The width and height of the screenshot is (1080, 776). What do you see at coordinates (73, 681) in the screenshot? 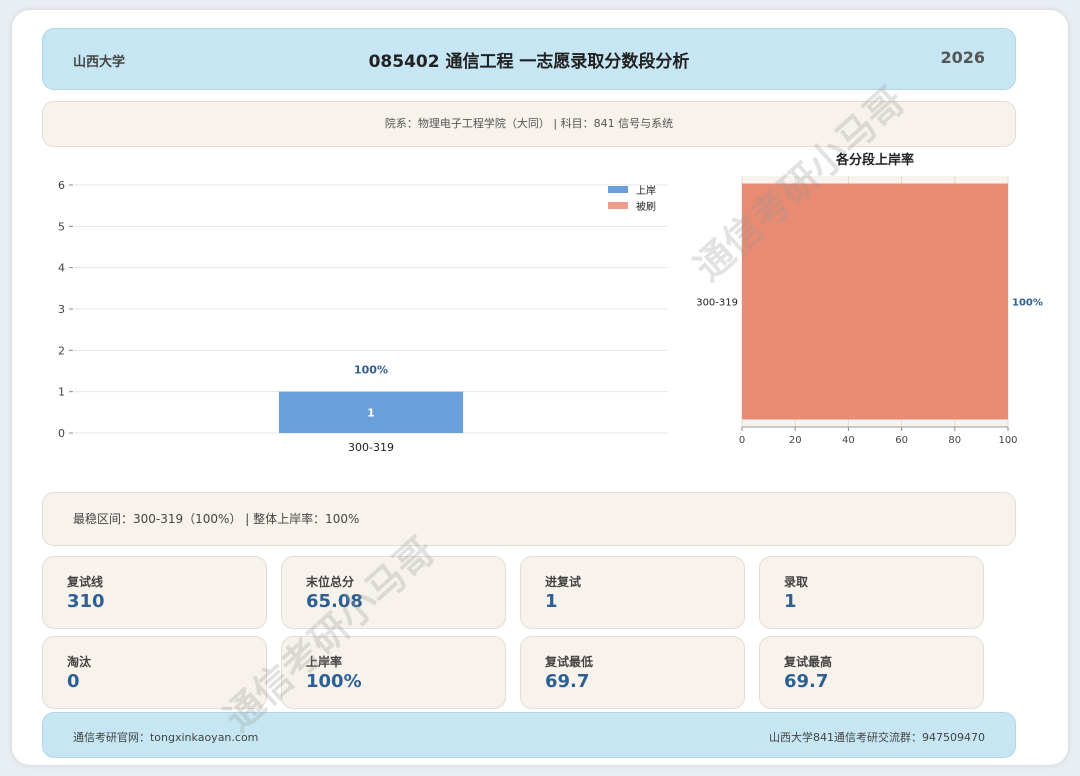
I see `stat-value: 0` at bounding box center [73, 681].